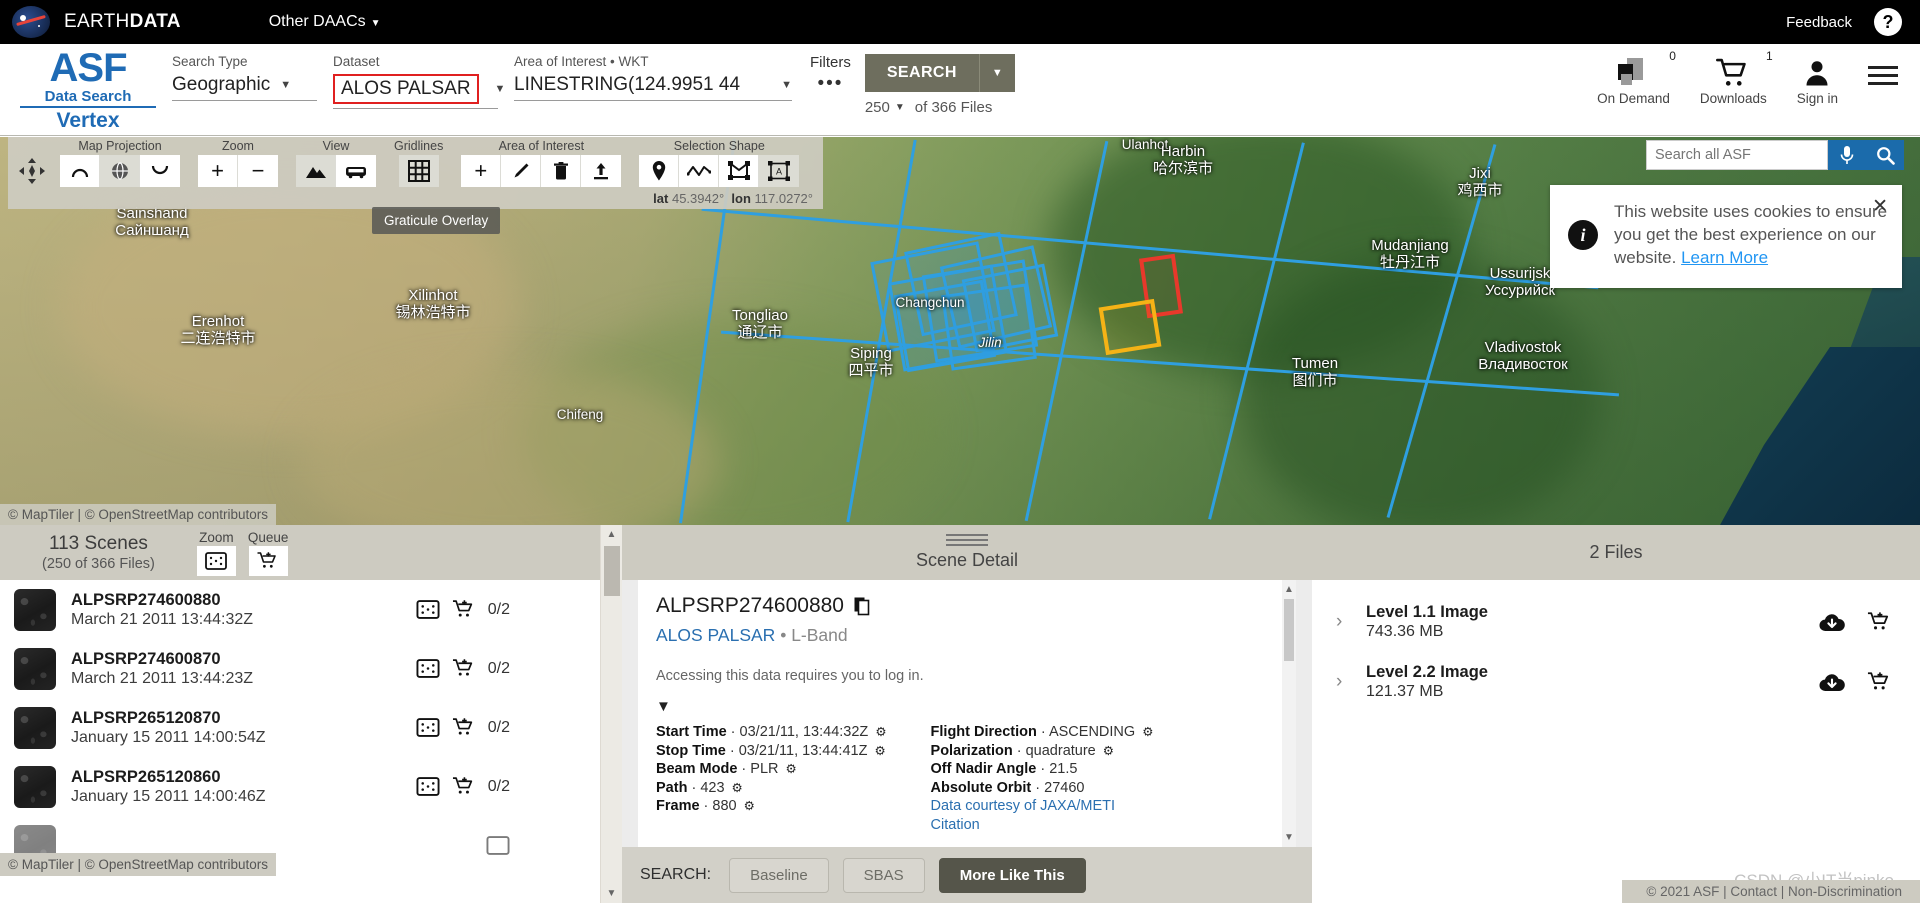 The height and width of the screenshot is (903, 1920). Describe the element at coordinates (1885, 155) in the screenshot. I see `search-icon` at that location.